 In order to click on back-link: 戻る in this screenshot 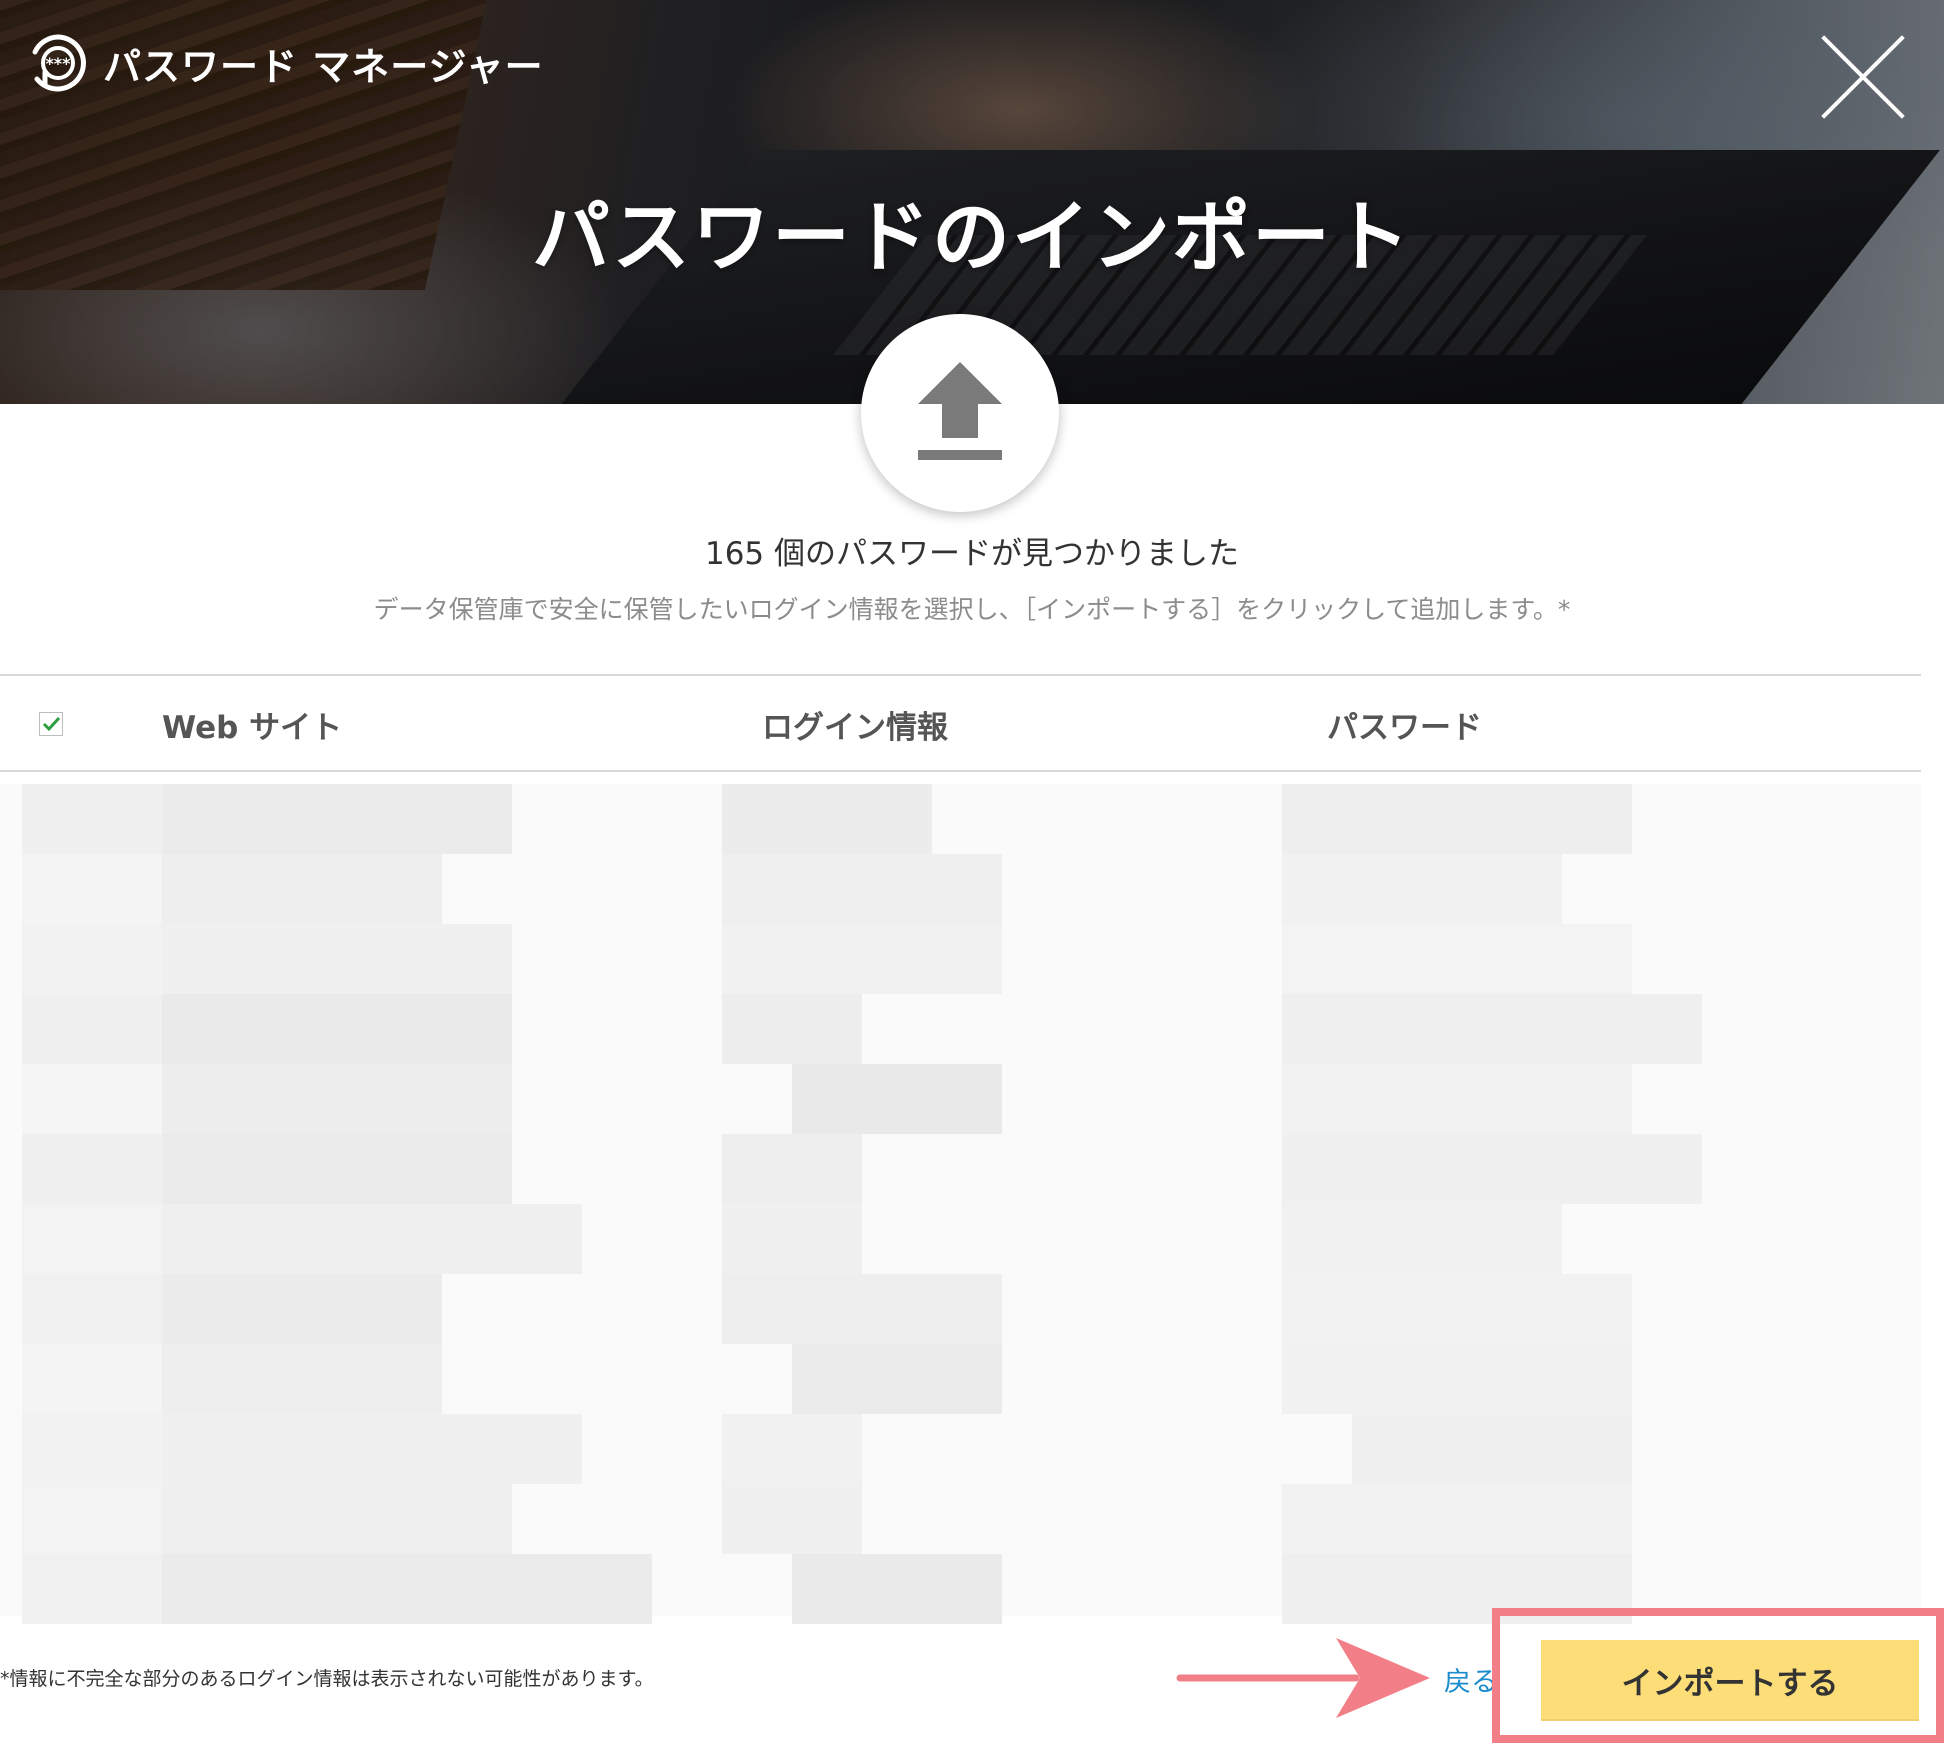, I will do `click(1471, 1679)`.